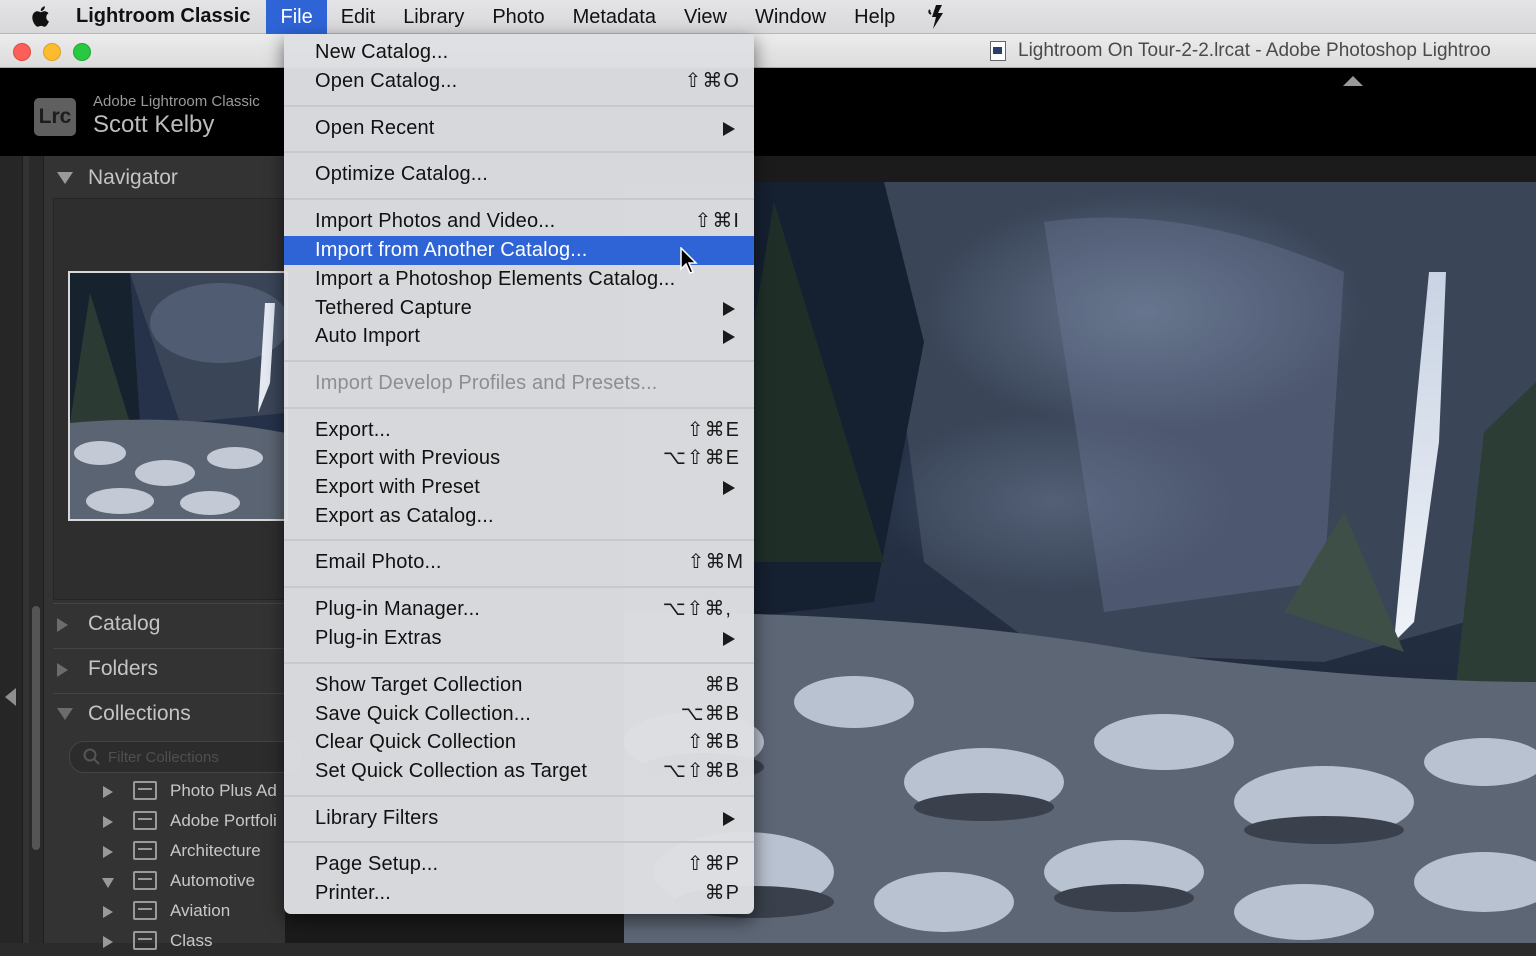  I want to click on navigator-label: Navigator, so click(133, 177).